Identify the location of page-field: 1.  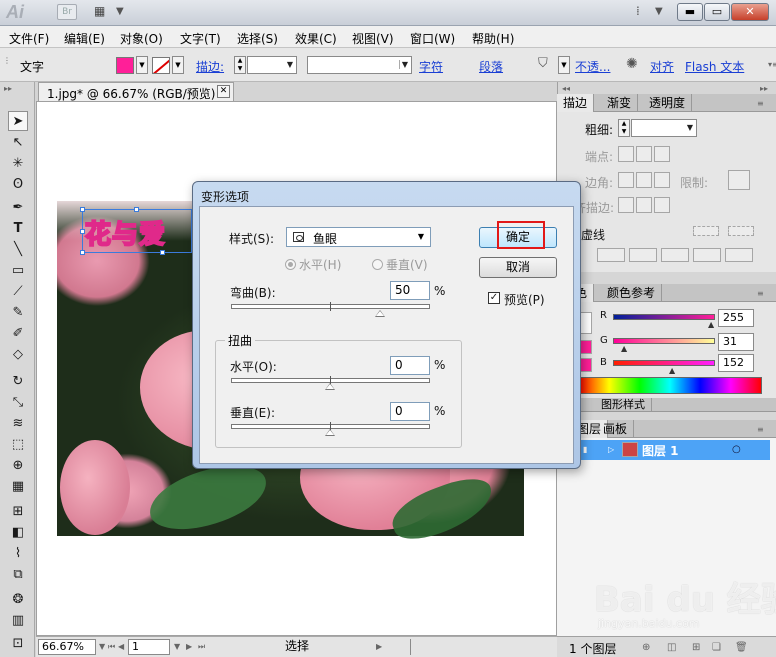
(149, 647).